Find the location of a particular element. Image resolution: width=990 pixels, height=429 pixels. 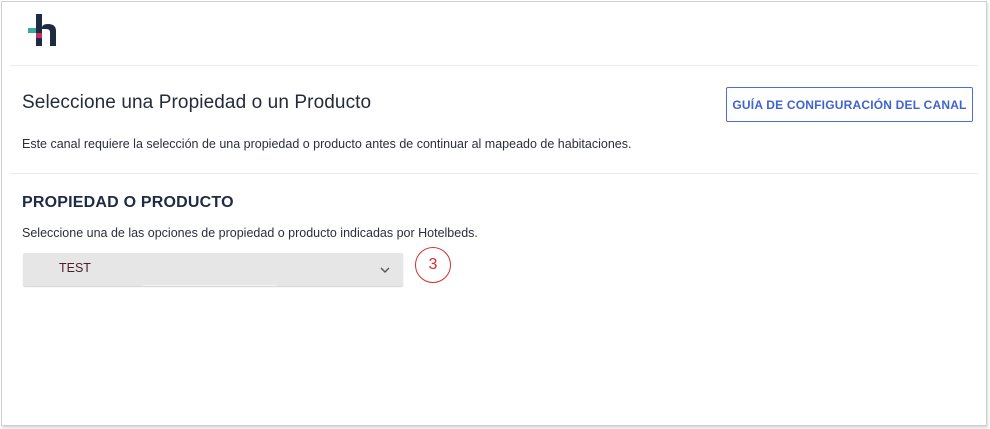

property-select-value: TEST is located at coordinates (75, 268).